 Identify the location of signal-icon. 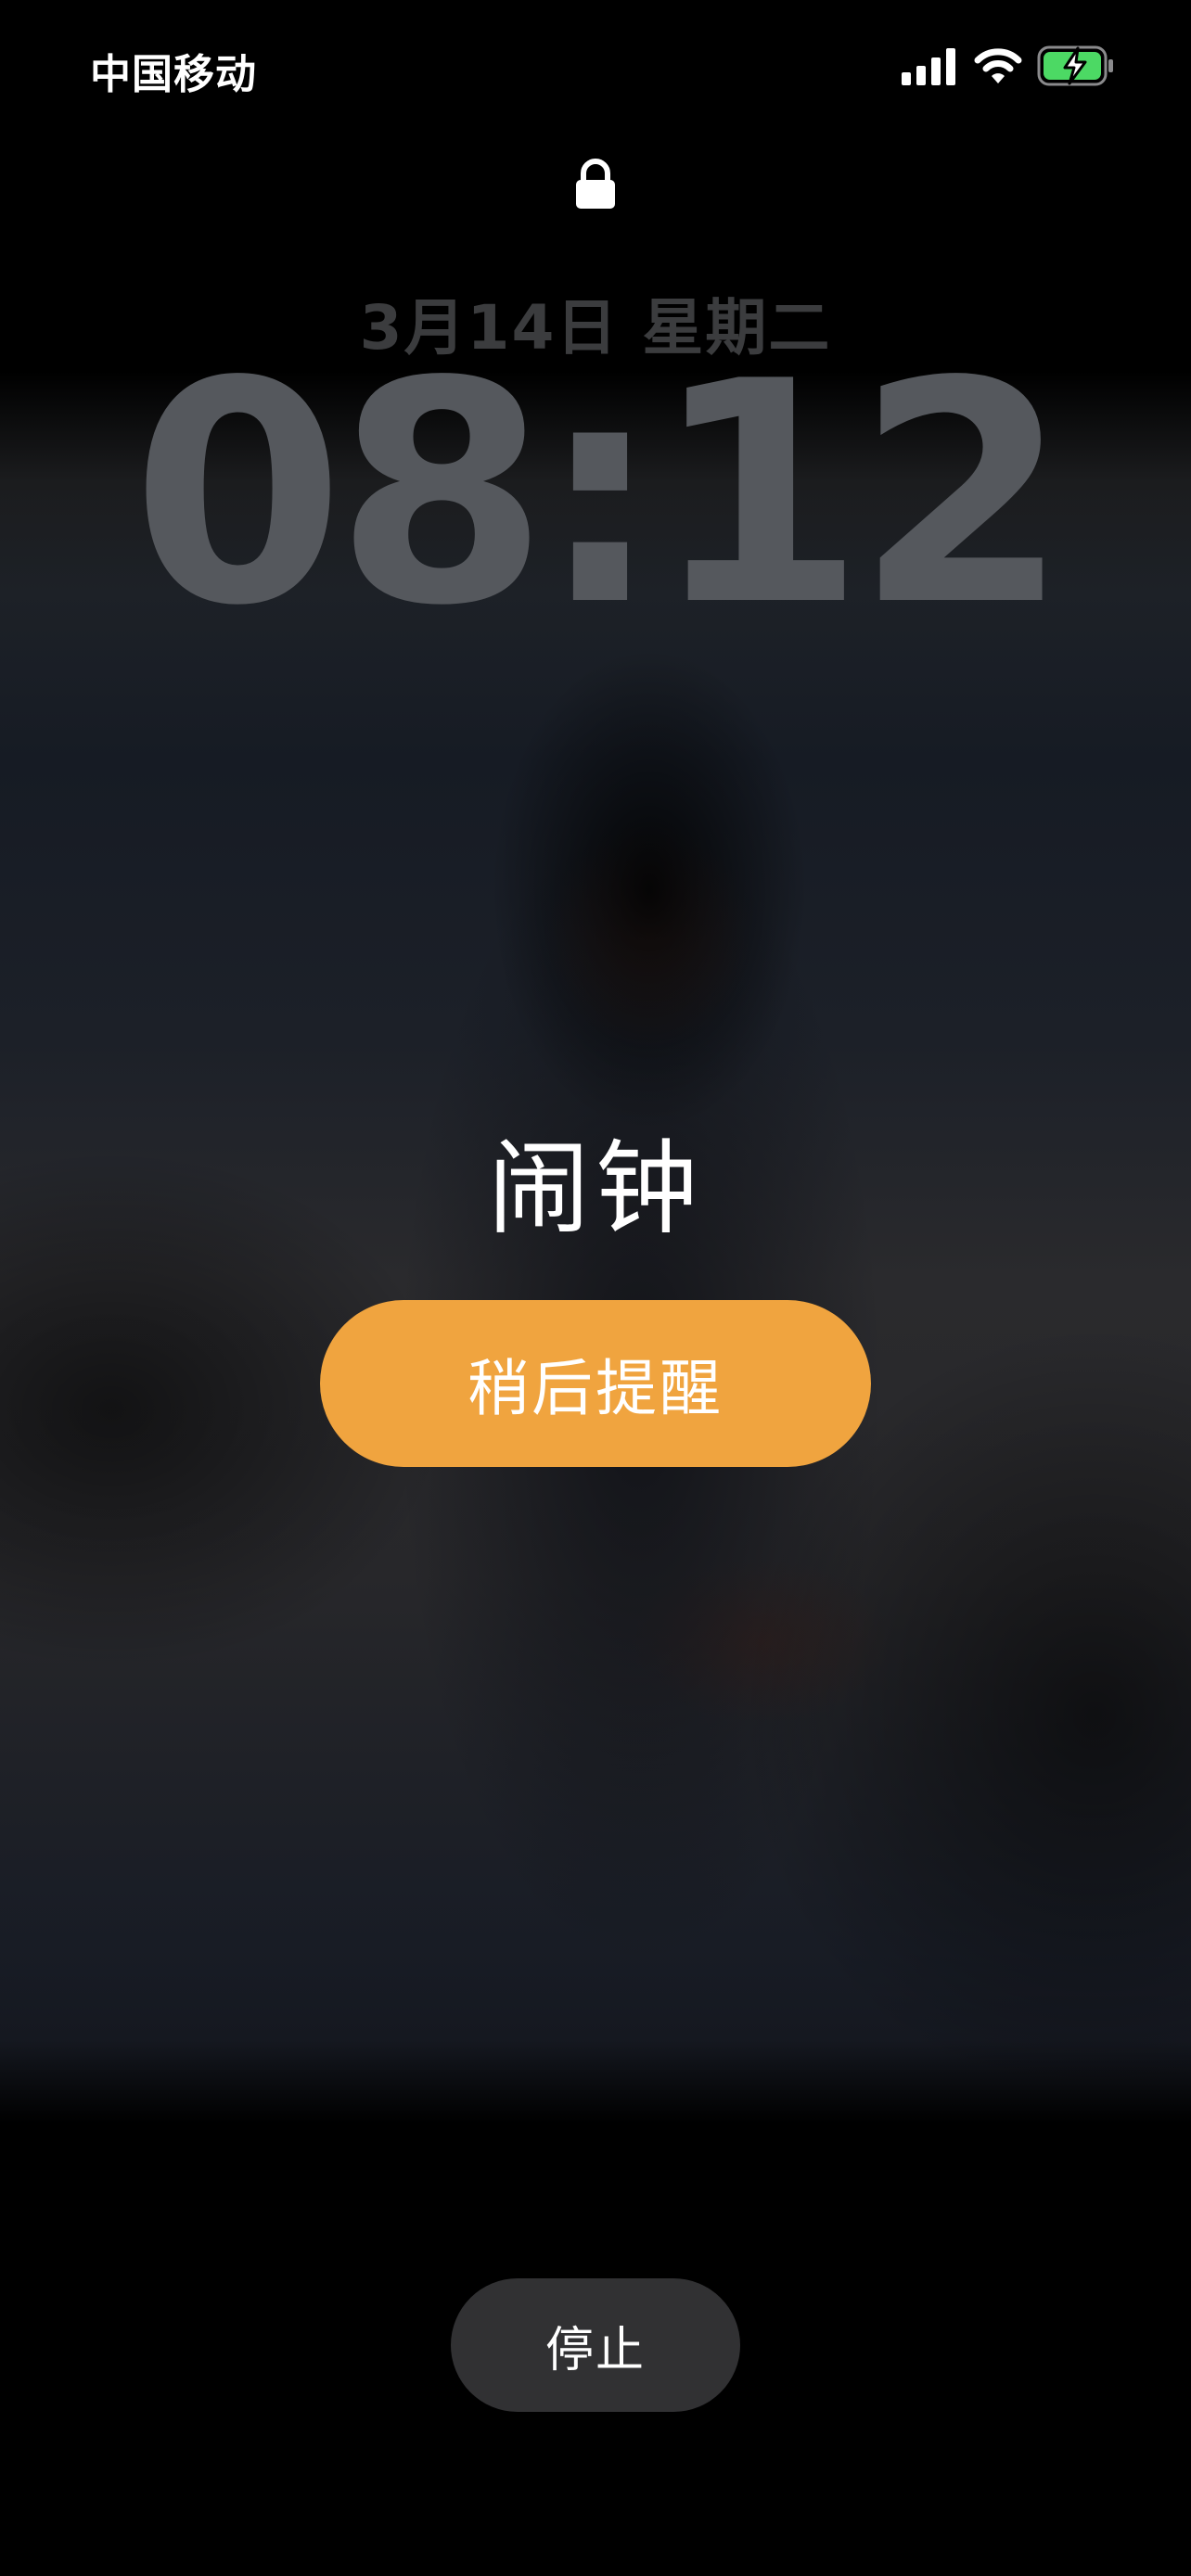
(929, 66).